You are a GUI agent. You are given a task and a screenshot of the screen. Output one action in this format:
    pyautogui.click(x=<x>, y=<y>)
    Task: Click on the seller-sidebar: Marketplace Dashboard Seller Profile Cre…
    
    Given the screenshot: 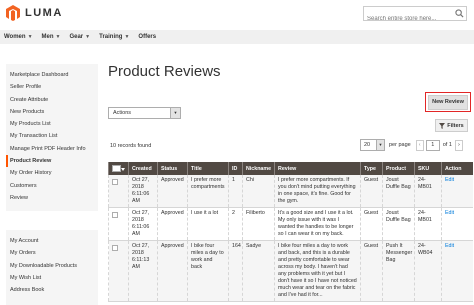 What is the action you would take?
    pyautogui.click(x=52, y=137)
    